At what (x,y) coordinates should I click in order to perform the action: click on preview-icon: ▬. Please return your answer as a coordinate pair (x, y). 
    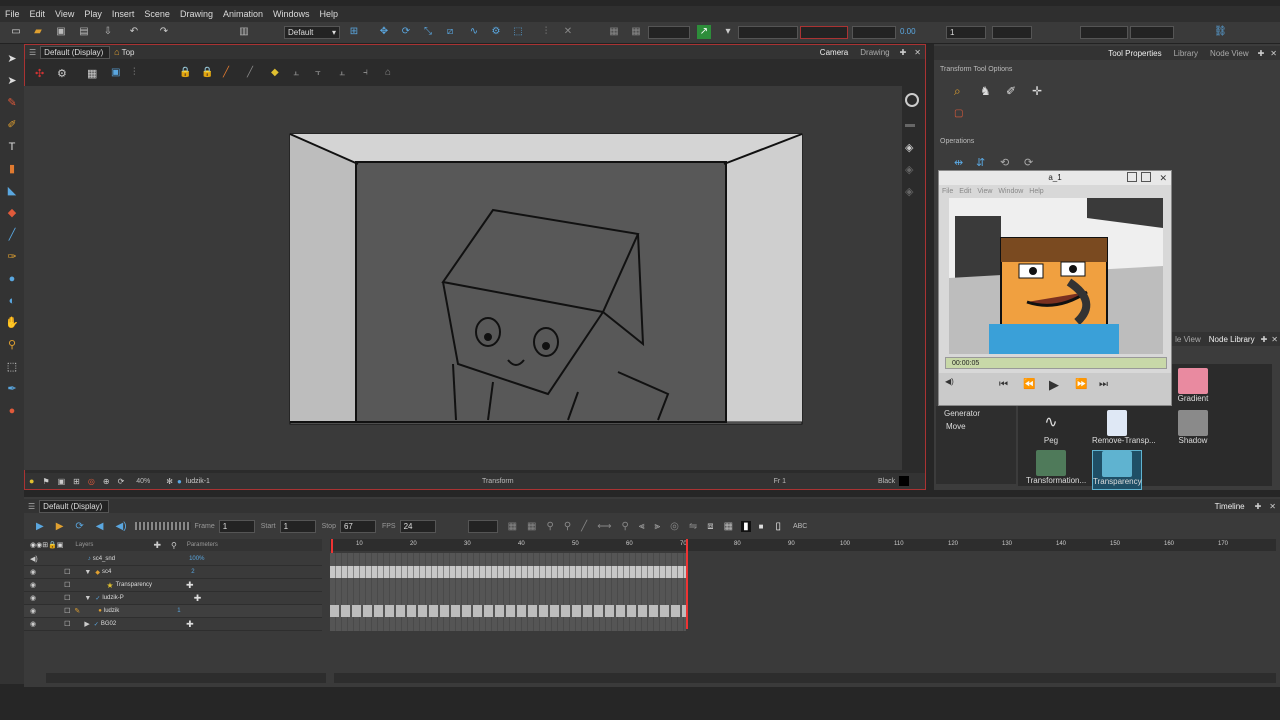
    Looking at the image, I should click on (910, 124).